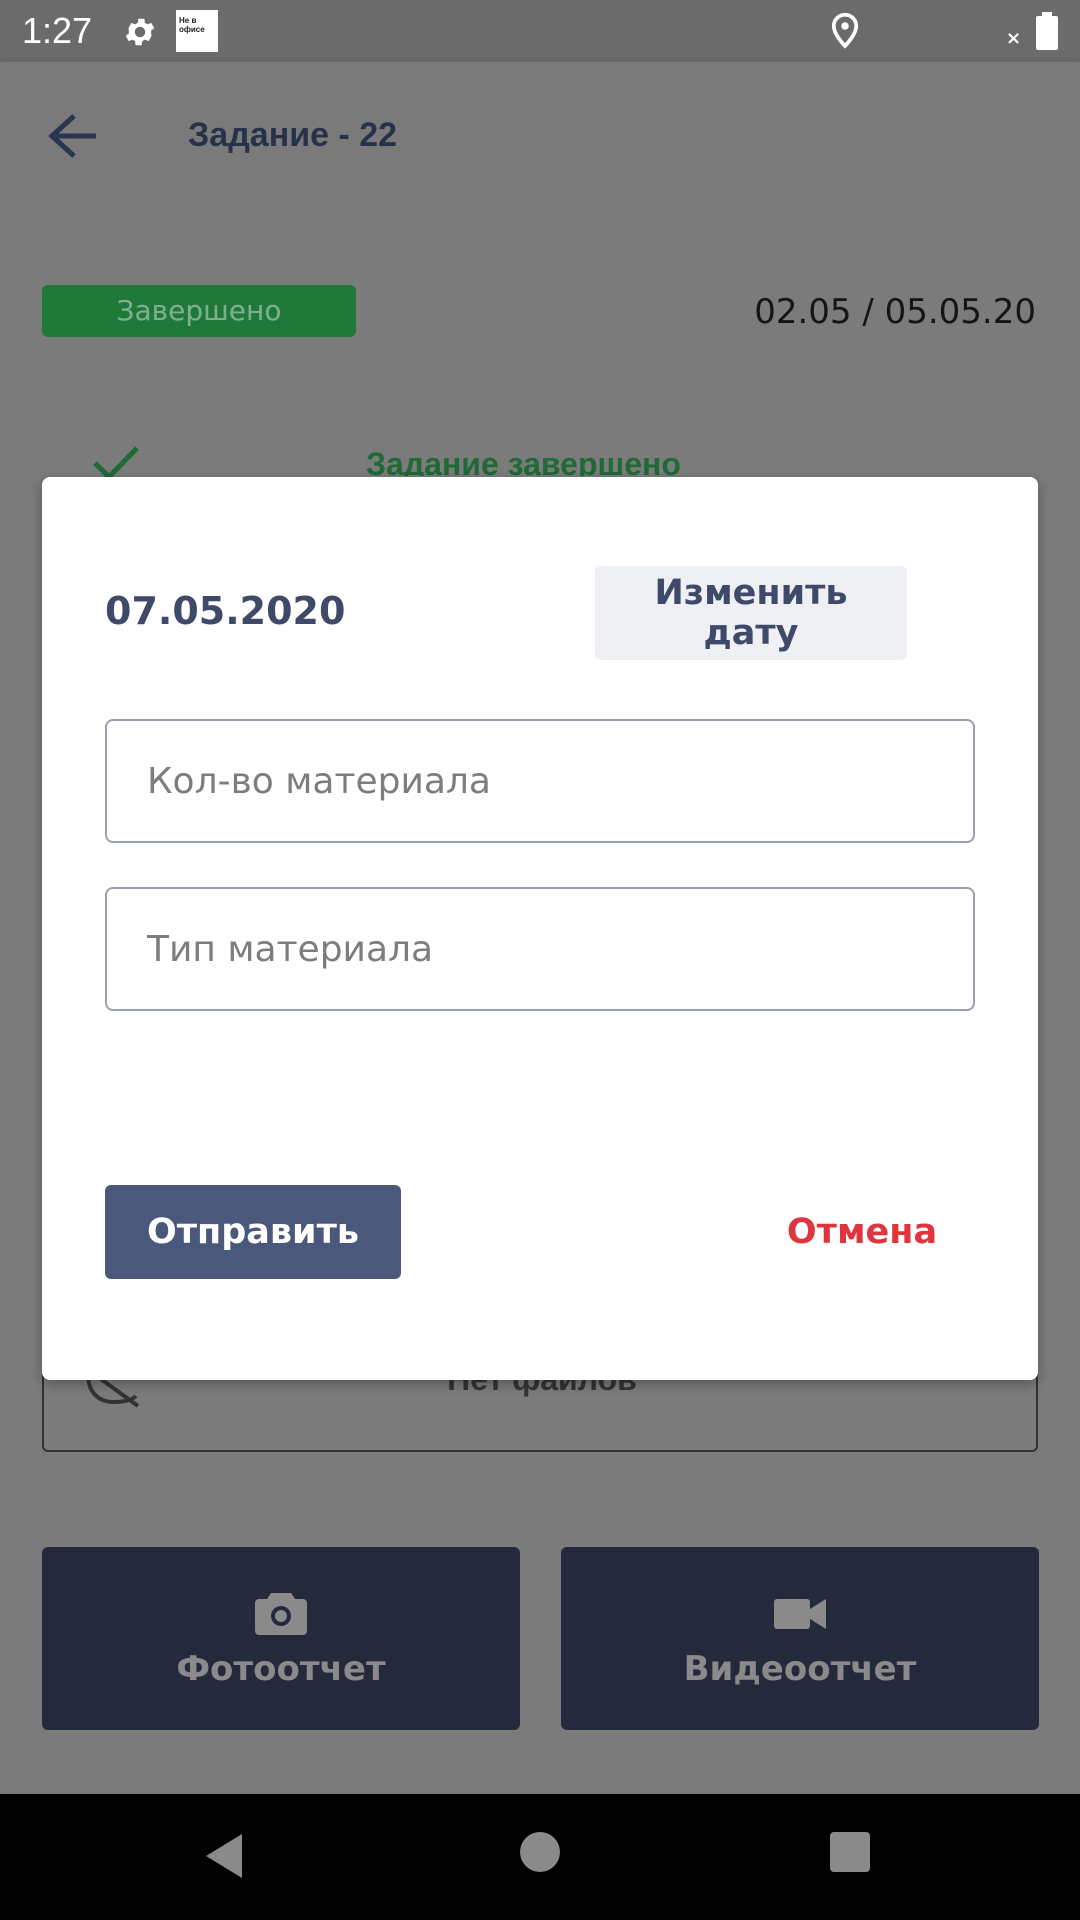 The image size is (1080, 1920). Describe the element at coordinates (540, 1408) in the screenshot. I see `files-box: Нет файлов` at that location.